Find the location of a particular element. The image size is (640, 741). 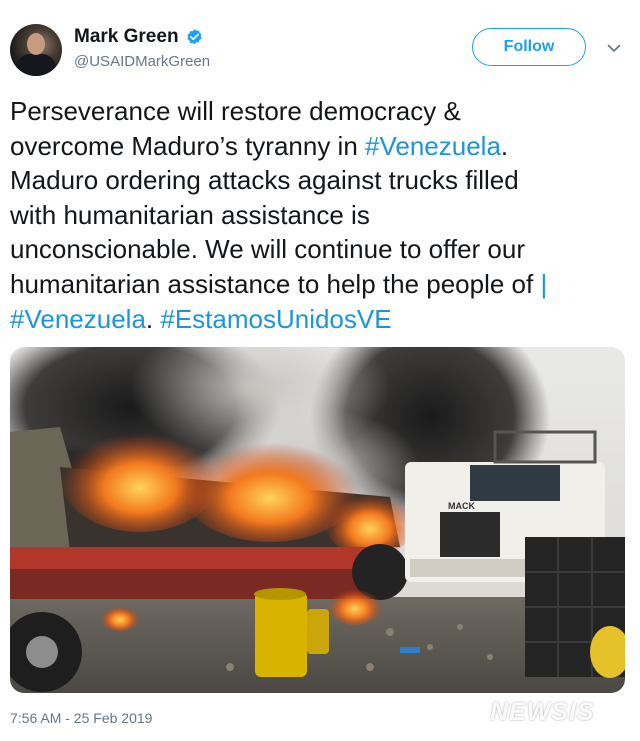

tweet-text-segment: overcome Maduro’s tyranny in is located at coordinates (188, 145).